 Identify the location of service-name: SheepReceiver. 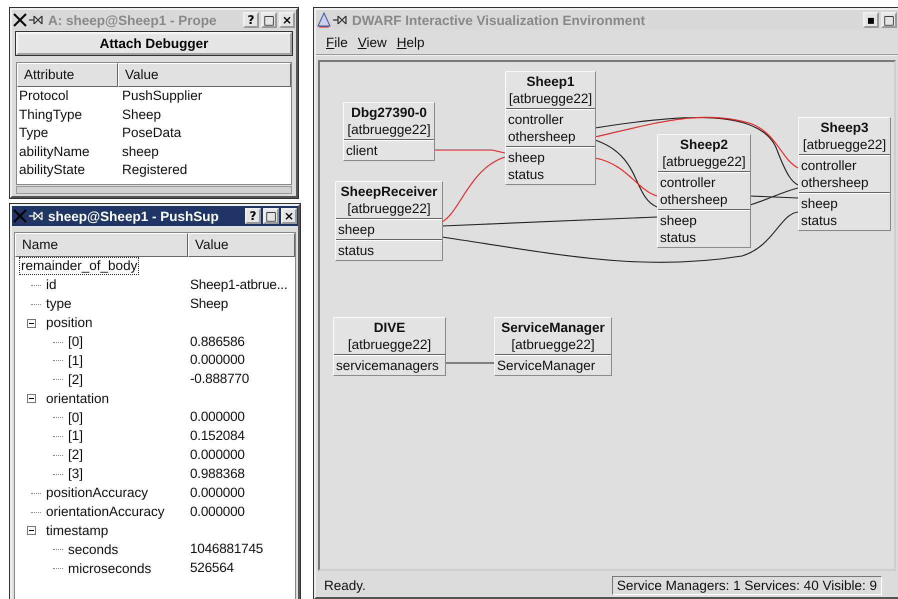
(389, 191).